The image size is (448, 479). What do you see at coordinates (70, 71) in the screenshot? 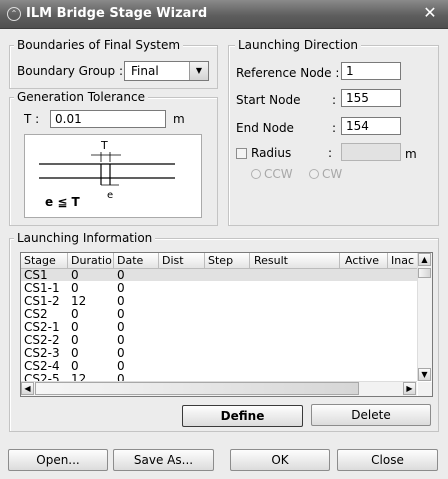
I see `boundary-group-label: Boundary Group :` at bounding box center [70, 71].